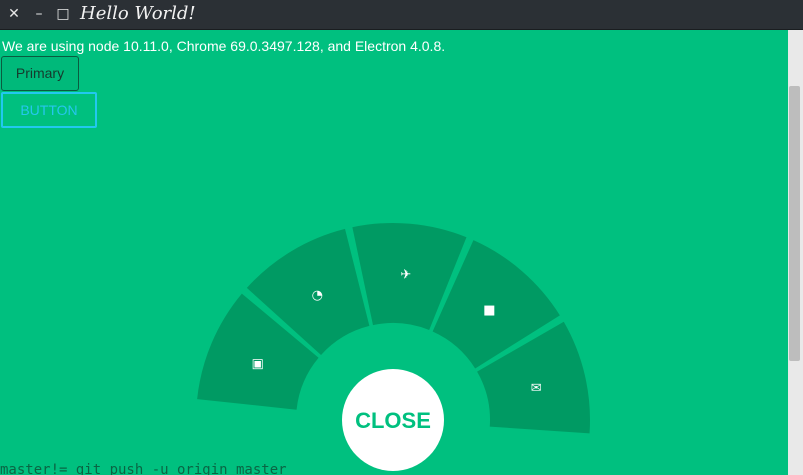 This screenshot has height=475, width=803. Describe the element at coordinates (405, 275) in the screenshot. I see `run-icon: ✈` at that location.